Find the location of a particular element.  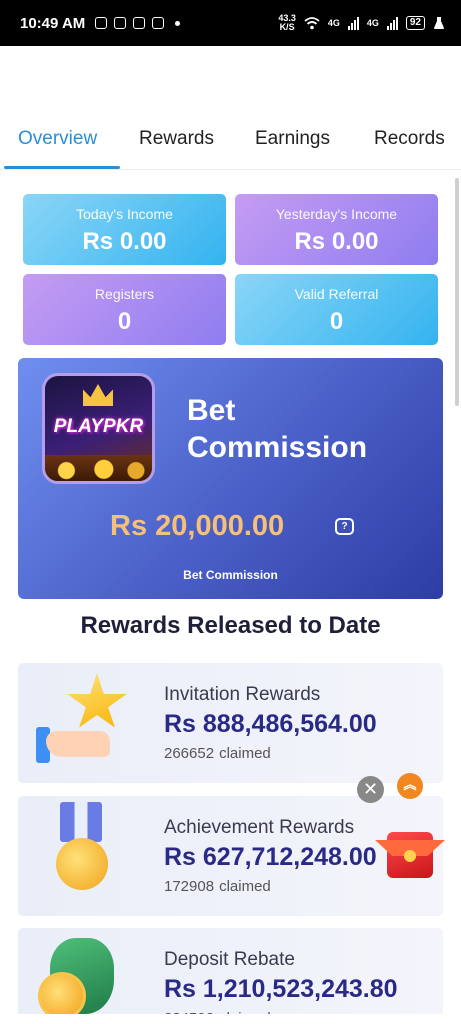

yesterday-income-label: Yesterday's Income is located at coordinates (336, 214).